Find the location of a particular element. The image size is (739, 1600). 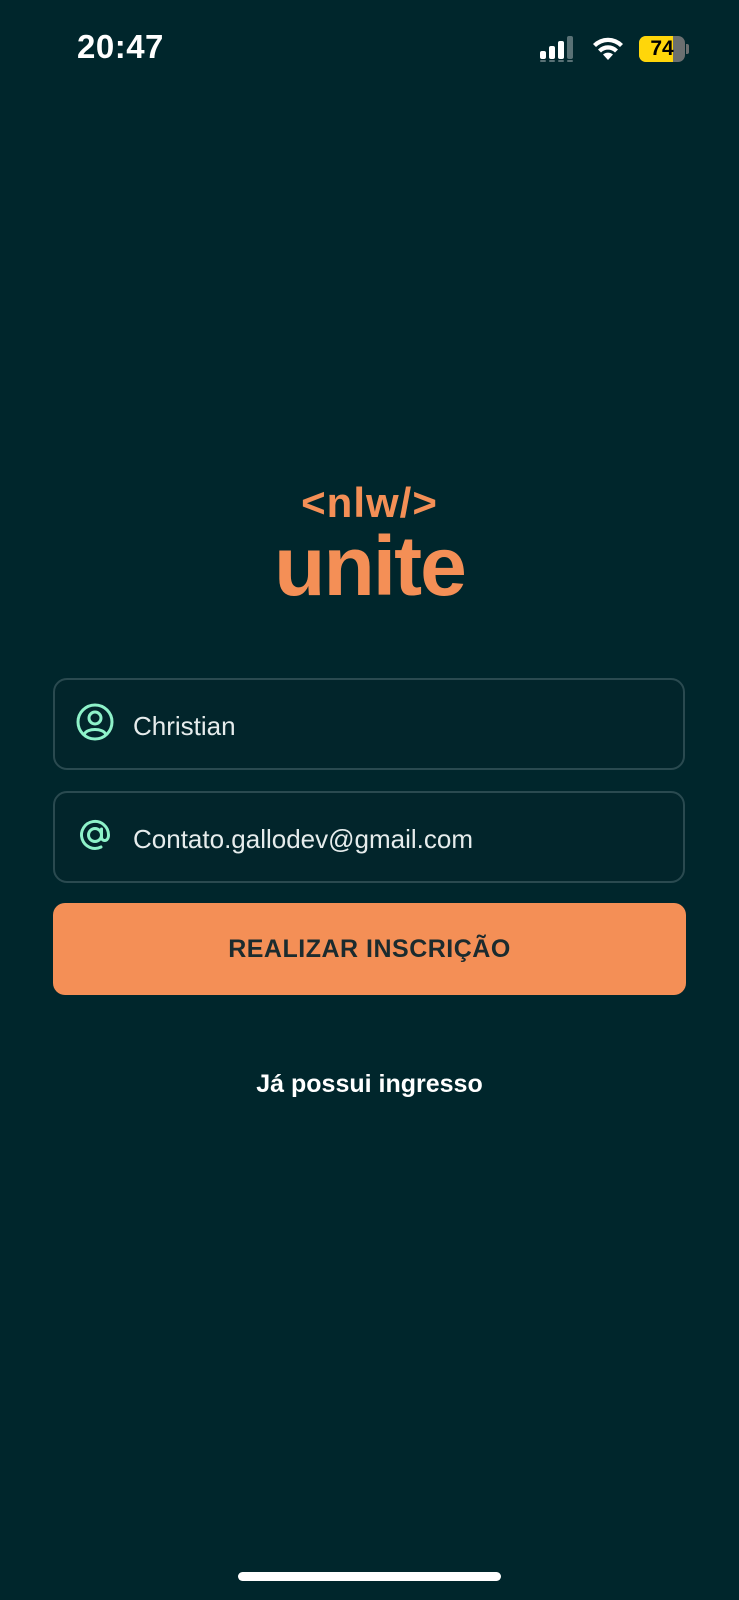

already-have-ticket-link: Já possui ingresso is located at coordinates (369, 1084).